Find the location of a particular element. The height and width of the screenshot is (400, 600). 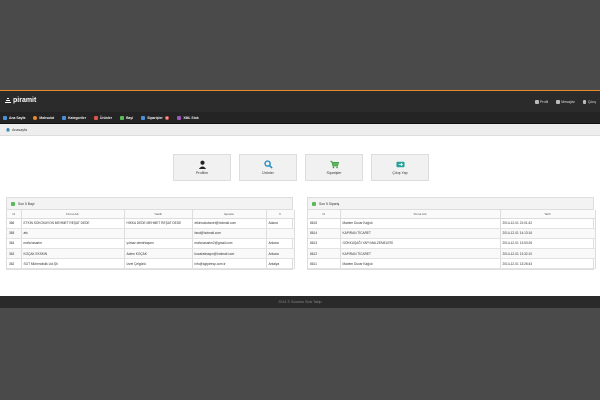

orders-count-badge: 5 is located at coordinates (167, 117).